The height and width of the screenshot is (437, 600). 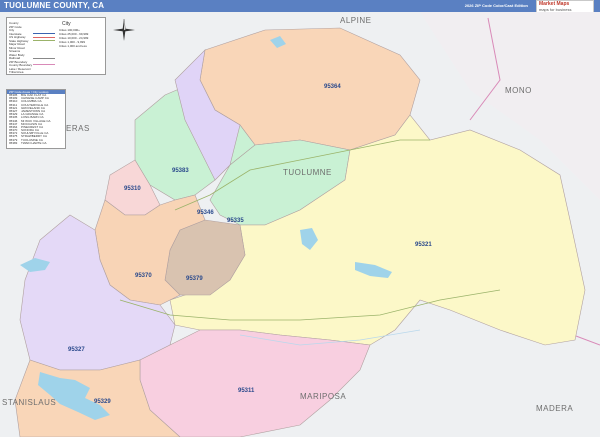 I want to click on legend-city-size-row: Cities 1,000 and less, so click(x=73, y=46).